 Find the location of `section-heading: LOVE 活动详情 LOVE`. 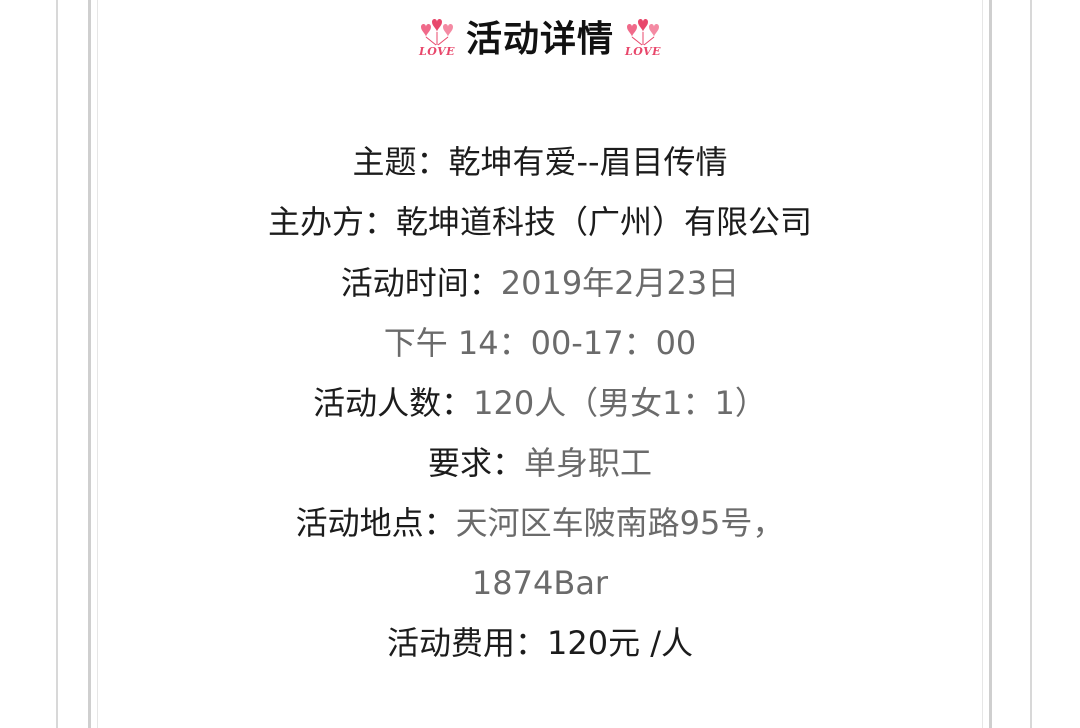

section-heading: LOVE 活动详情 LOVE is located at coordinates (540, 40).